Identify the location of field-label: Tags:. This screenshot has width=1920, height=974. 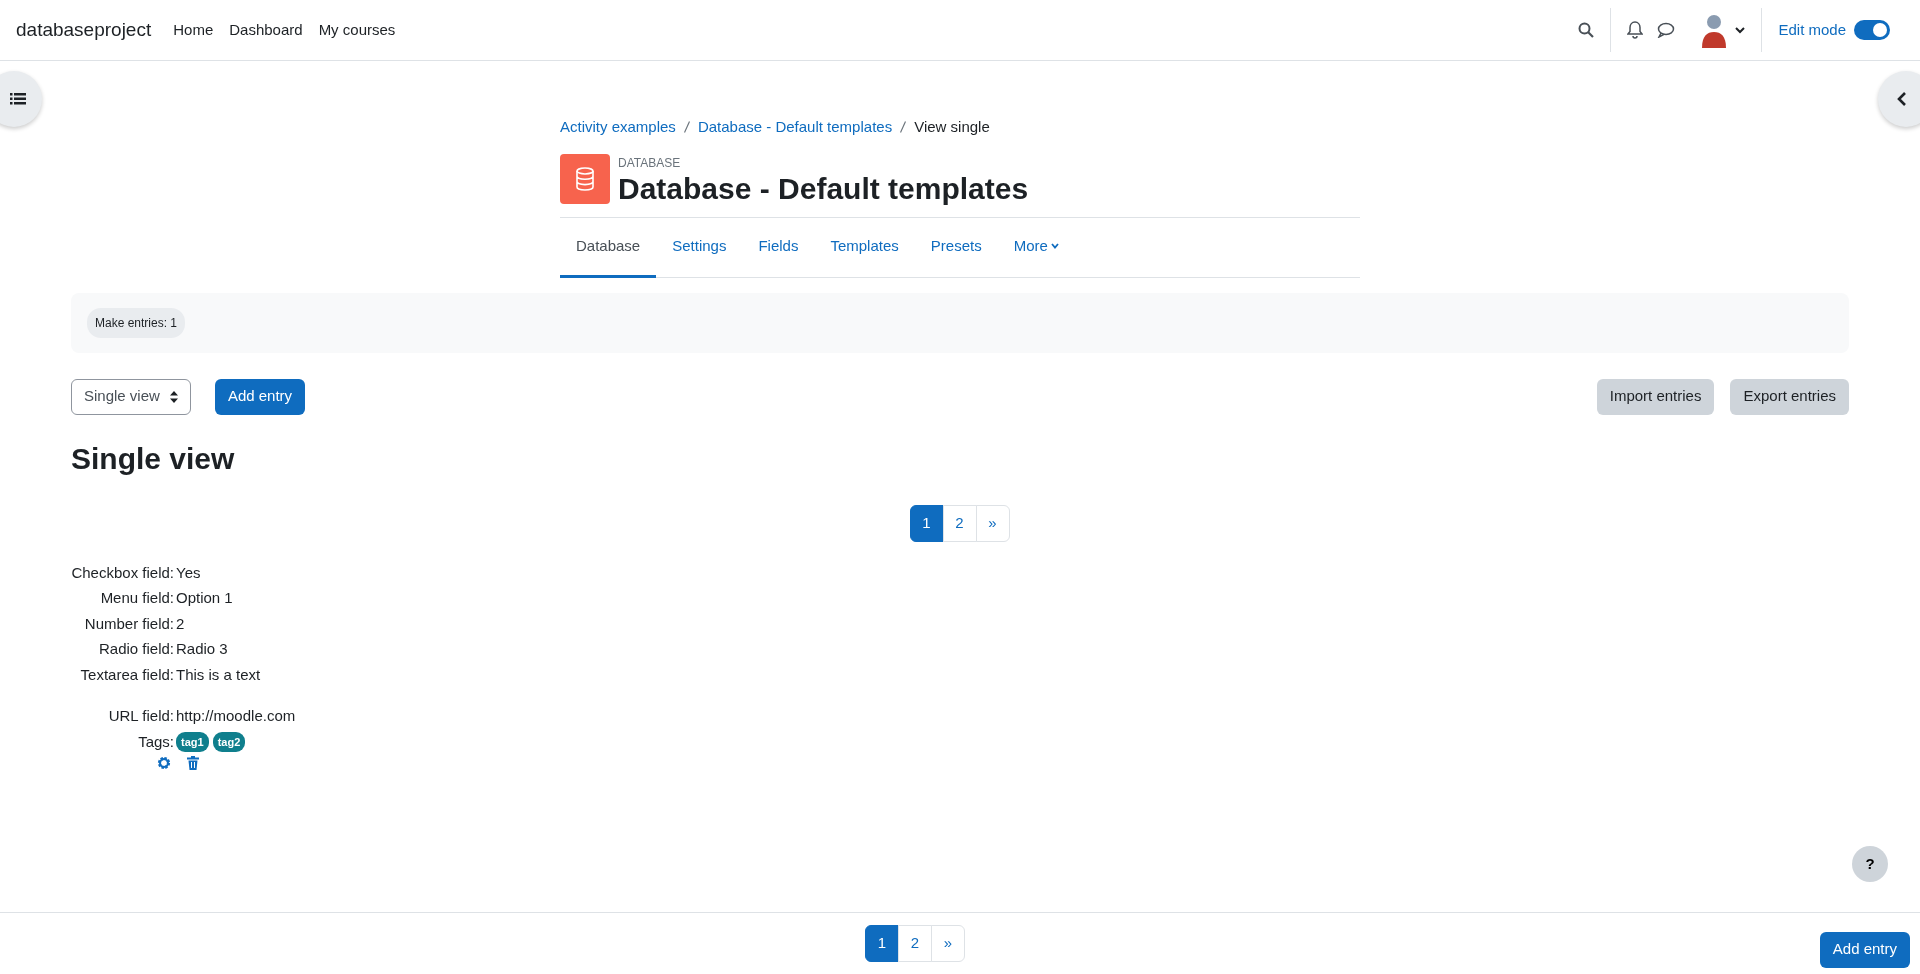
(155, 741).